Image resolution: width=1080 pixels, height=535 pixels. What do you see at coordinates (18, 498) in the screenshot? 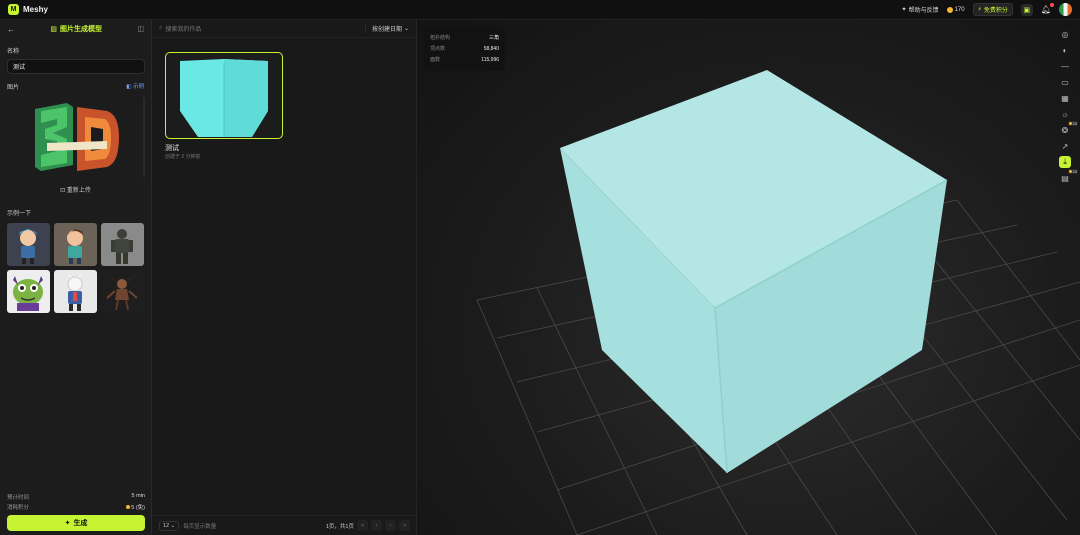
I see `time-label: 预计时间` at bounding box center [18, 498].